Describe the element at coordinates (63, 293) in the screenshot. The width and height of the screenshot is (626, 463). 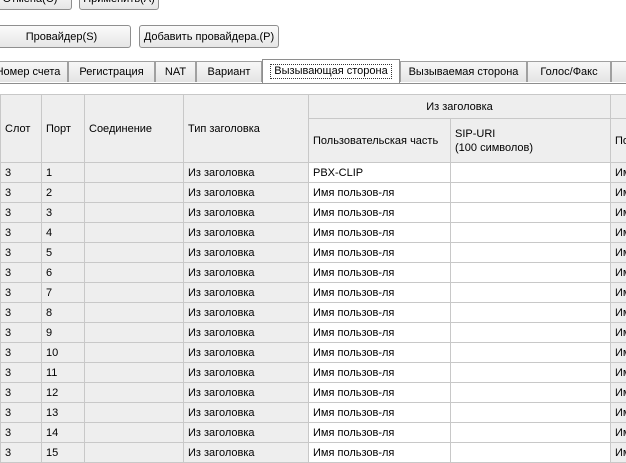
I see `cell-port: 7` at that location.